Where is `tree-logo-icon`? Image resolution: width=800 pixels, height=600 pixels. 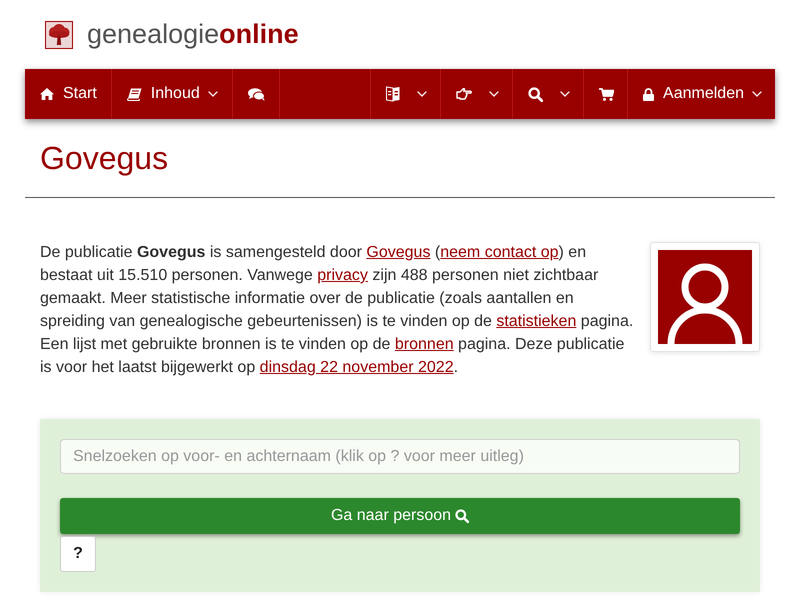 tree-logo-icon is located at coordinates (59, 34).